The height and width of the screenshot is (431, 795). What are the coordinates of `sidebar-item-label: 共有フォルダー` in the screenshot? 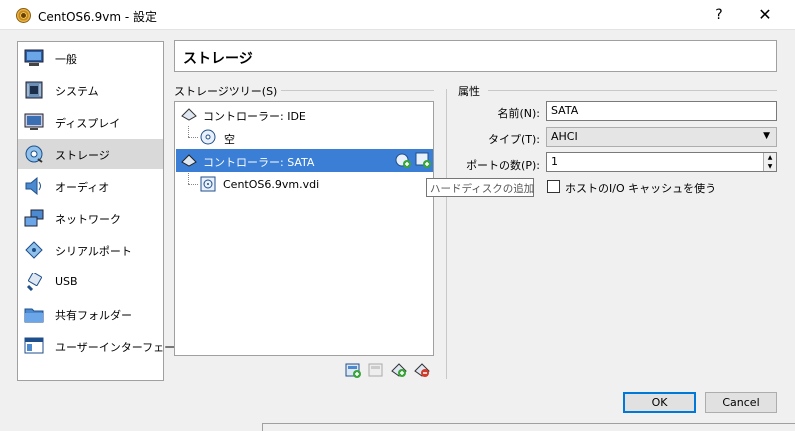 It's located at (93, 315).